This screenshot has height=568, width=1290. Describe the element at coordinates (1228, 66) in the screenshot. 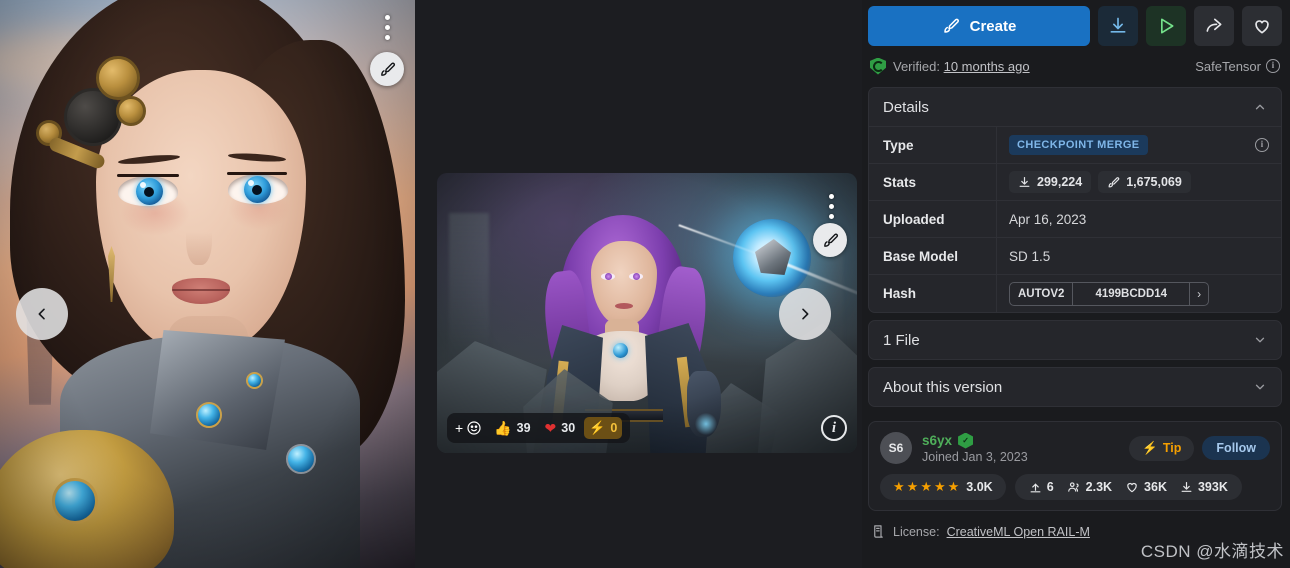

I see `safetensor-label: SafeTensor` at that location.